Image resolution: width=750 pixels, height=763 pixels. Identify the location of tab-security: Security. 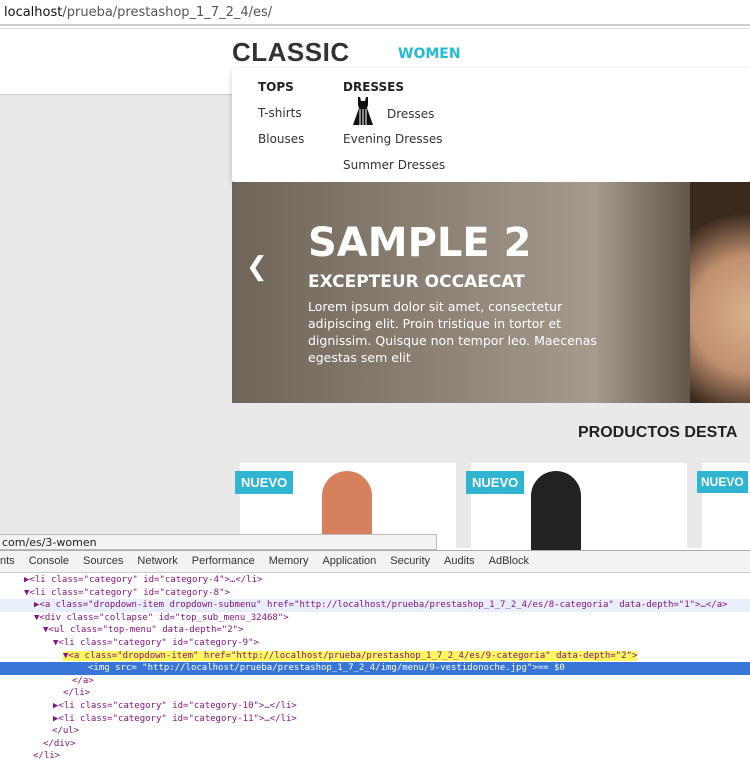
(410, 563).